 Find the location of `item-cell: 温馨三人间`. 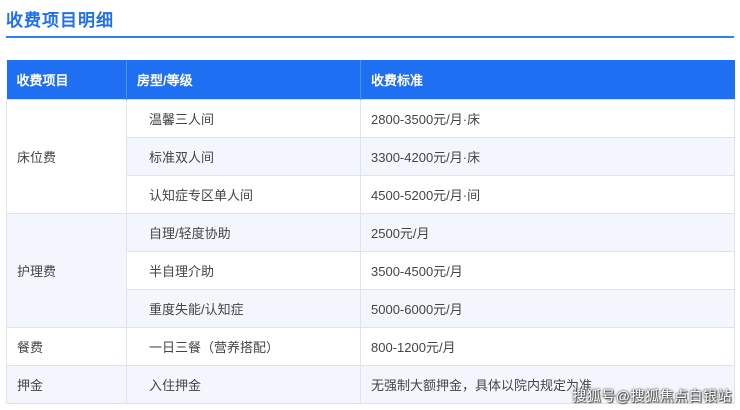

item-cell: 温馨三人间 is located at coordinates (243, 118).